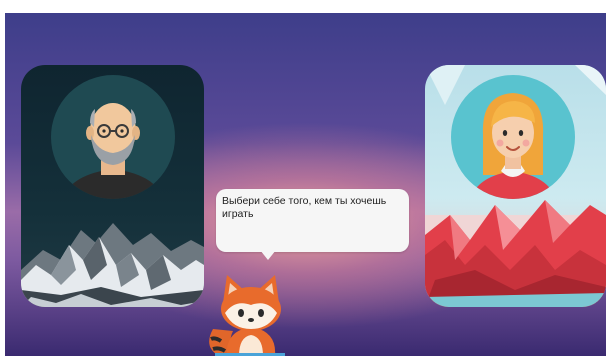  Describe the element at coordinates (513, 137) in the screenshot. I see `blonde-woman-avatar-icon` at that location.